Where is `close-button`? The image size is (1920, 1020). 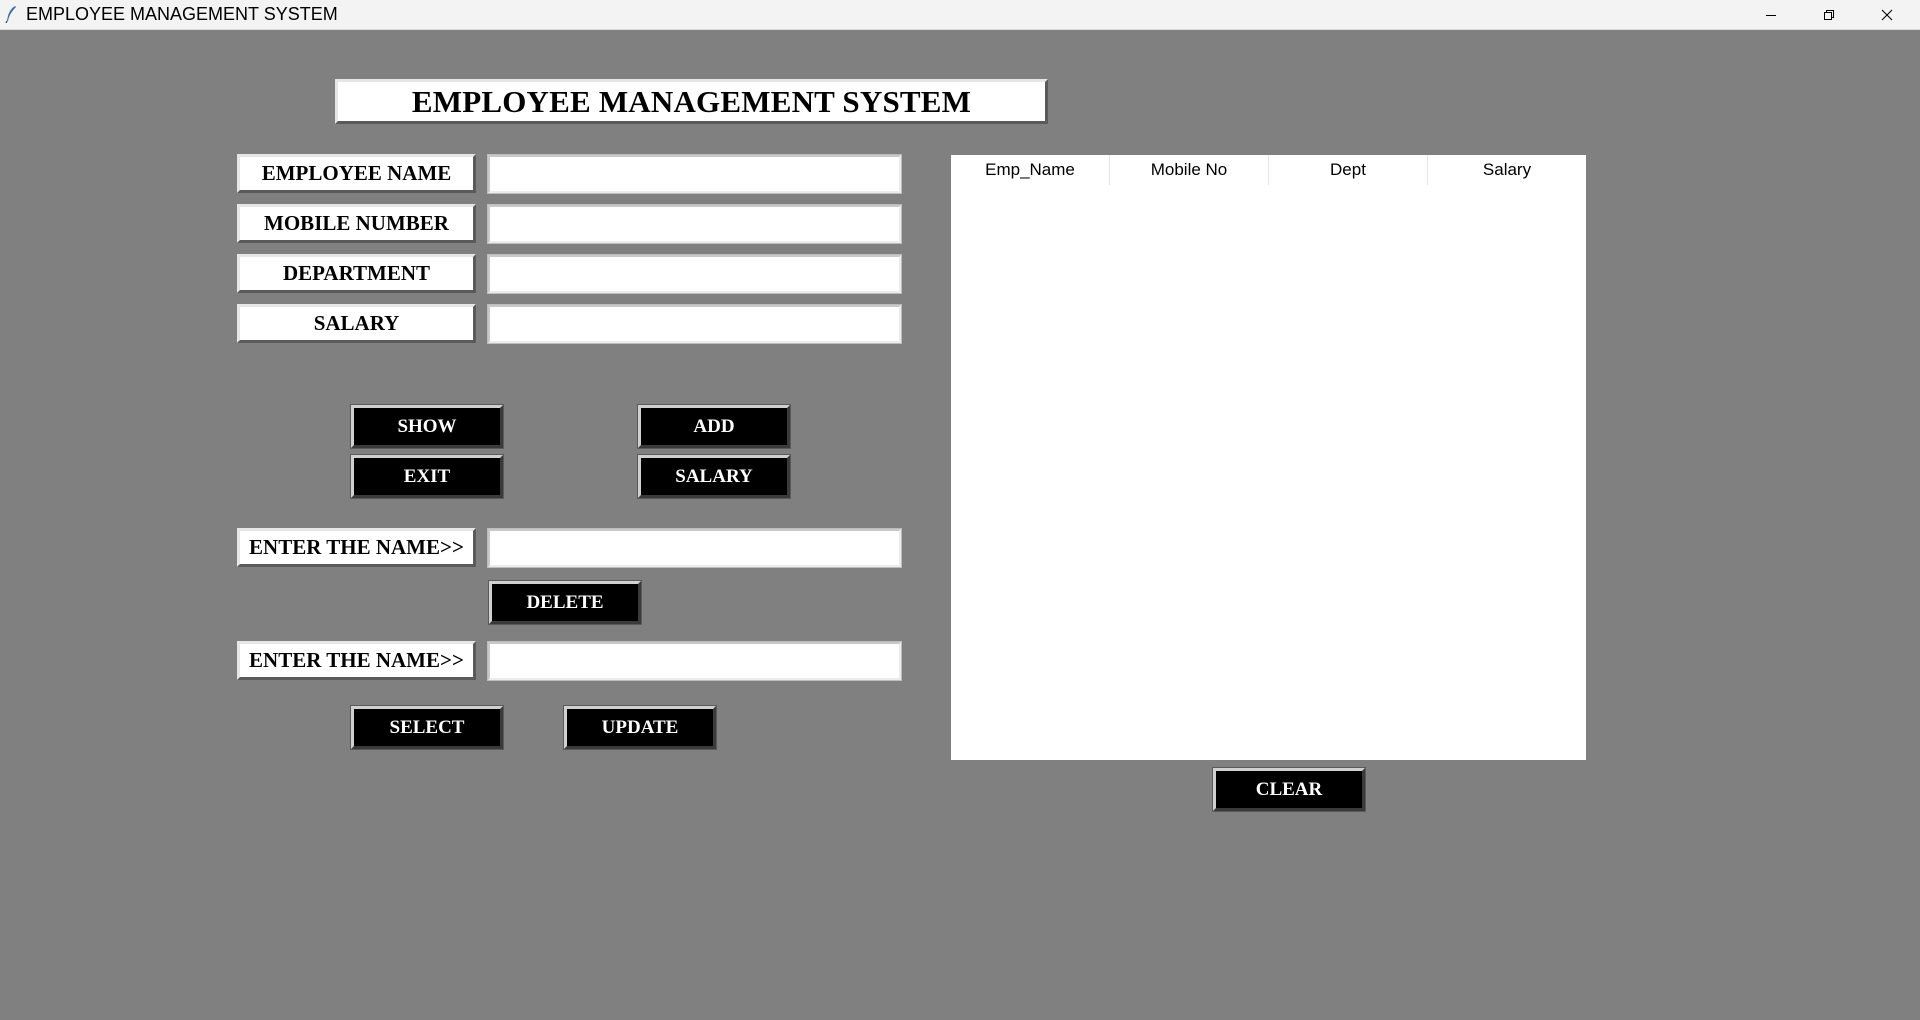
close-button is located at coordinates (1887, 14).